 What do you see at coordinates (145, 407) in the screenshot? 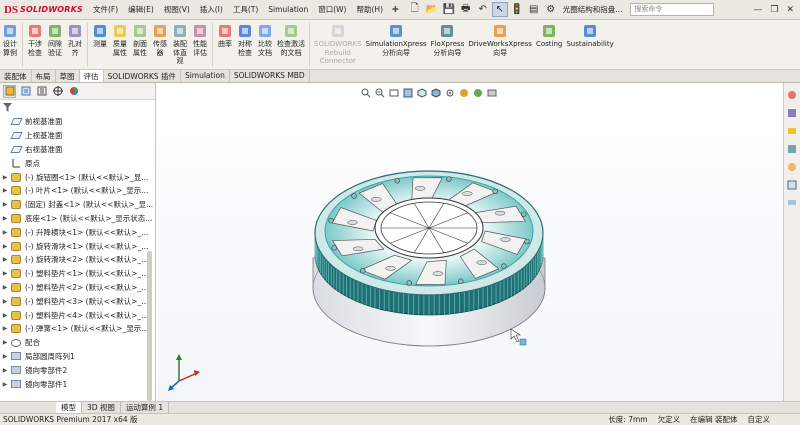
I see `tab-motion-study: 运动算例 1` at bounding box center [145, 407].